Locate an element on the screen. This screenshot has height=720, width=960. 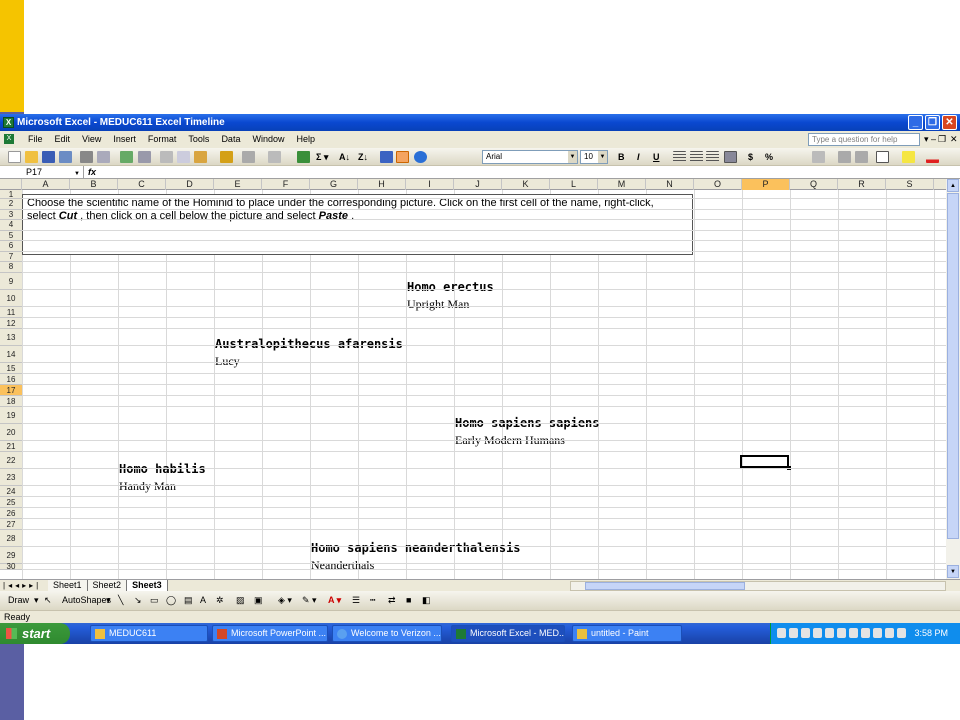
print-preview-icon is located at coordinates (103, 157).